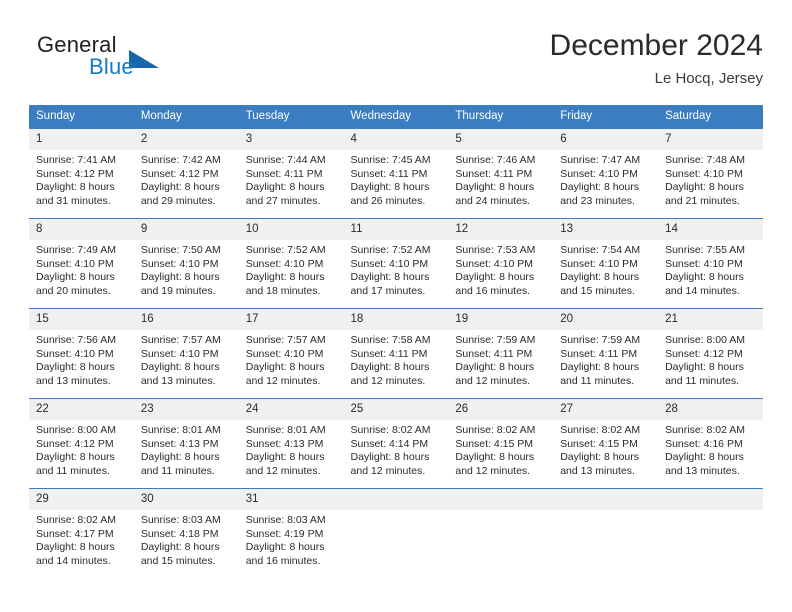  I want to click on day-number: 16, so click(186, 319).